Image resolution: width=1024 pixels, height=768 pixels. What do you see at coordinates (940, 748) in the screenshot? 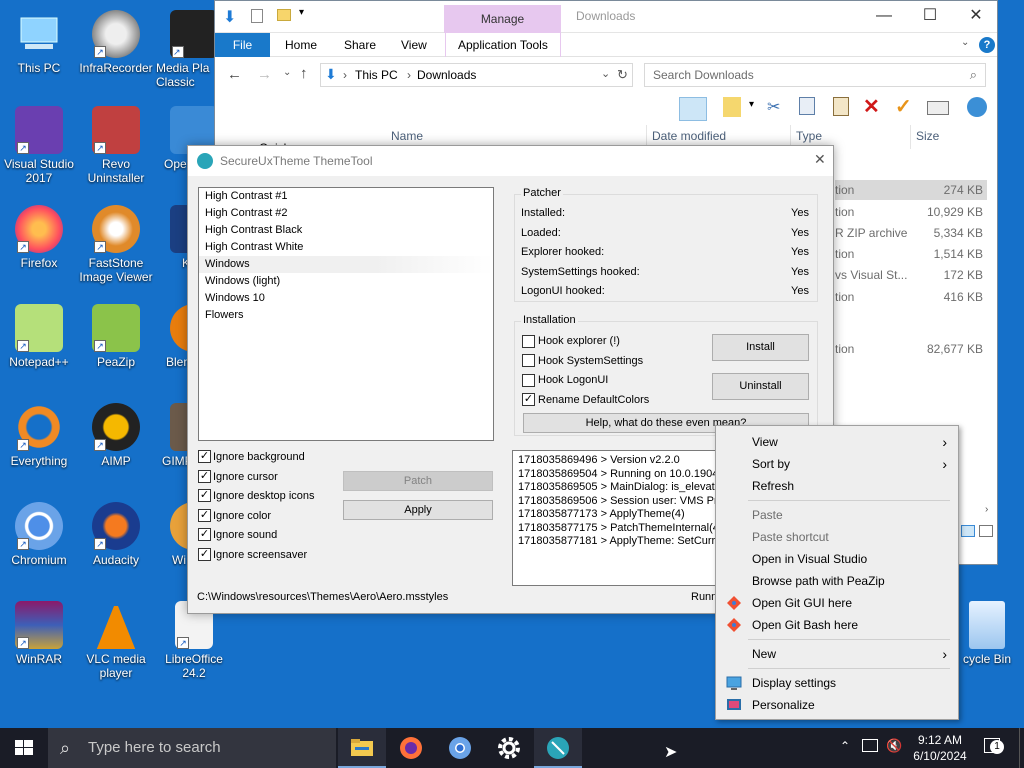
I see `clock: 9:12 AM 6/10/2024` at bounding box center [940, 748].